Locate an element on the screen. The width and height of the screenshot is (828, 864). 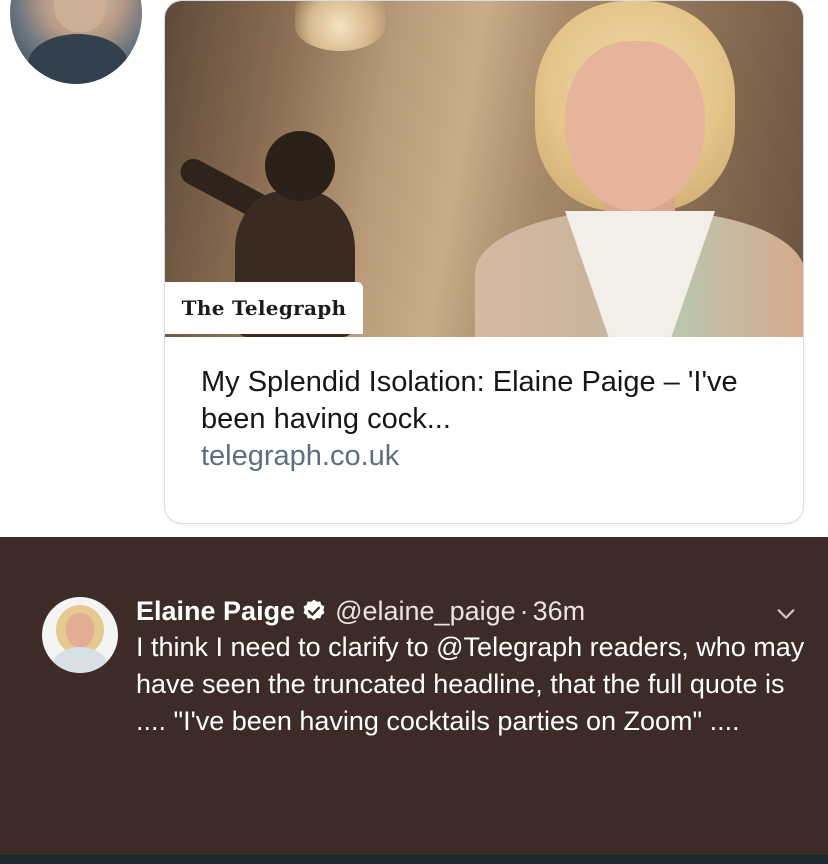
link-domain: telegraph.co.uk is located at coordinates (496, 456).